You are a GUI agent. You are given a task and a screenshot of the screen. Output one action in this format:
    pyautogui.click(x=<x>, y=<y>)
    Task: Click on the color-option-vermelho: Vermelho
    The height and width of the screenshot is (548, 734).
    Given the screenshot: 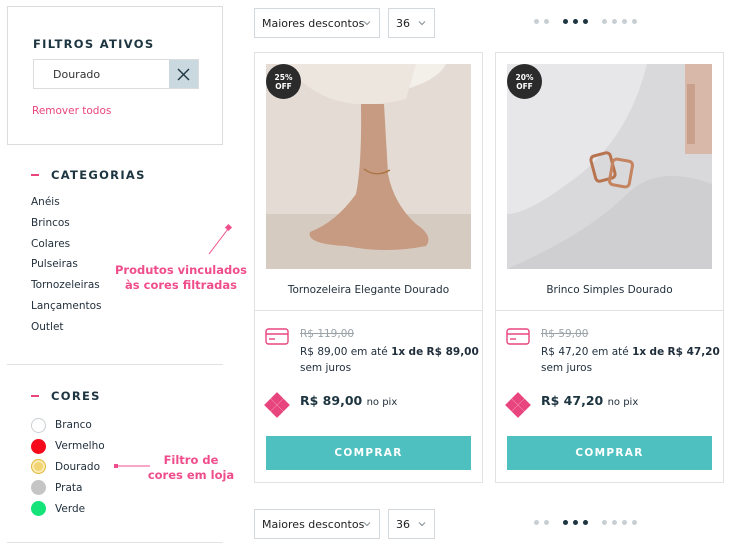 What is the action you would take?
    pyautogui.click(x=68, y=446)
    